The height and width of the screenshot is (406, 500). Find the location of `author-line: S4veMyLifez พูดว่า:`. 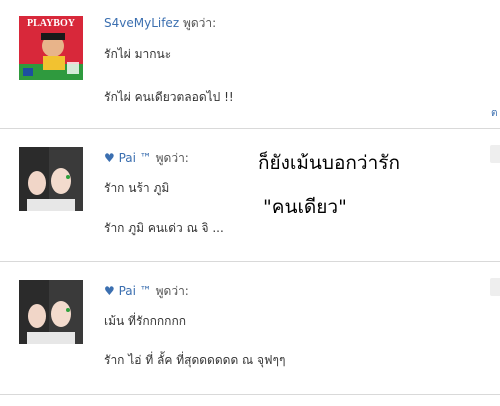

author-line: S4veMyLifez พูดว่า: is located at coordinates (160, 23).